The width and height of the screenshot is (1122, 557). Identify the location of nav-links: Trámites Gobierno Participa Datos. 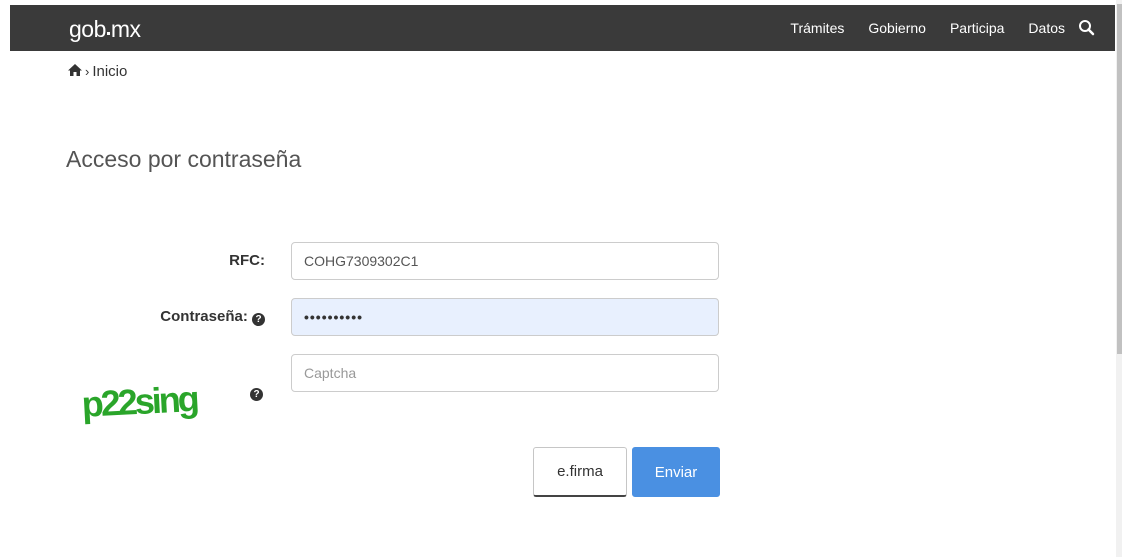
(915, 28).